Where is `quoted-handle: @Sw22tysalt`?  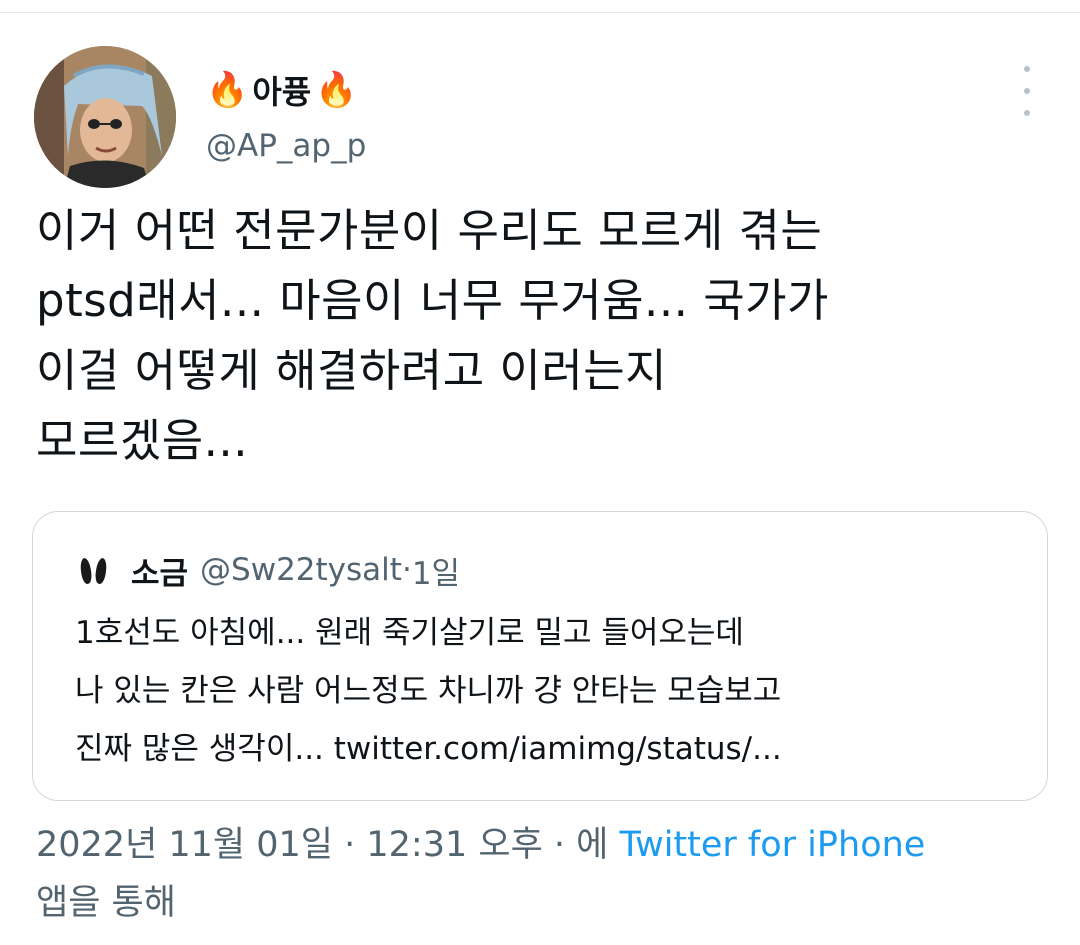 quoted-handle: @Sw22tysalt is located at coordinates (301, 570).